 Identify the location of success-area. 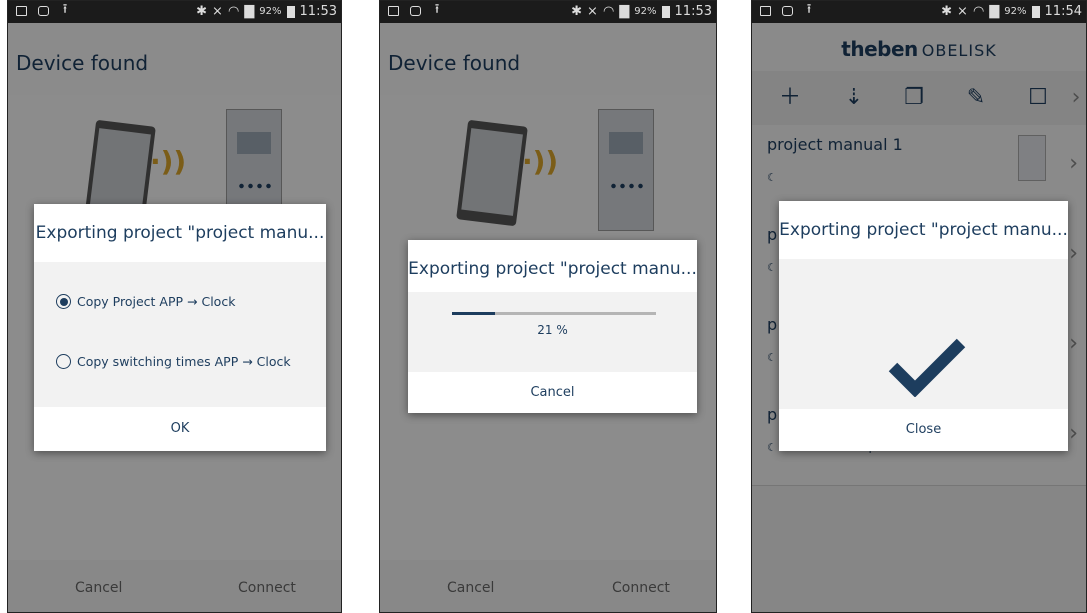
(923, 334).